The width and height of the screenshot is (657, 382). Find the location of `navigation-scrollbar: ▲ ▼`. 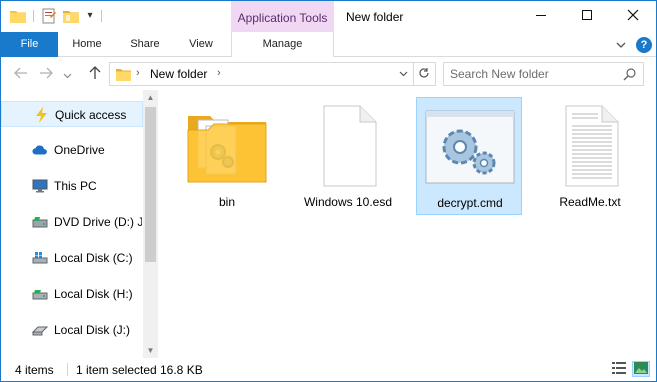

navigation-scrollbar: ▲ ▼ is located at coordinates (150, 224).